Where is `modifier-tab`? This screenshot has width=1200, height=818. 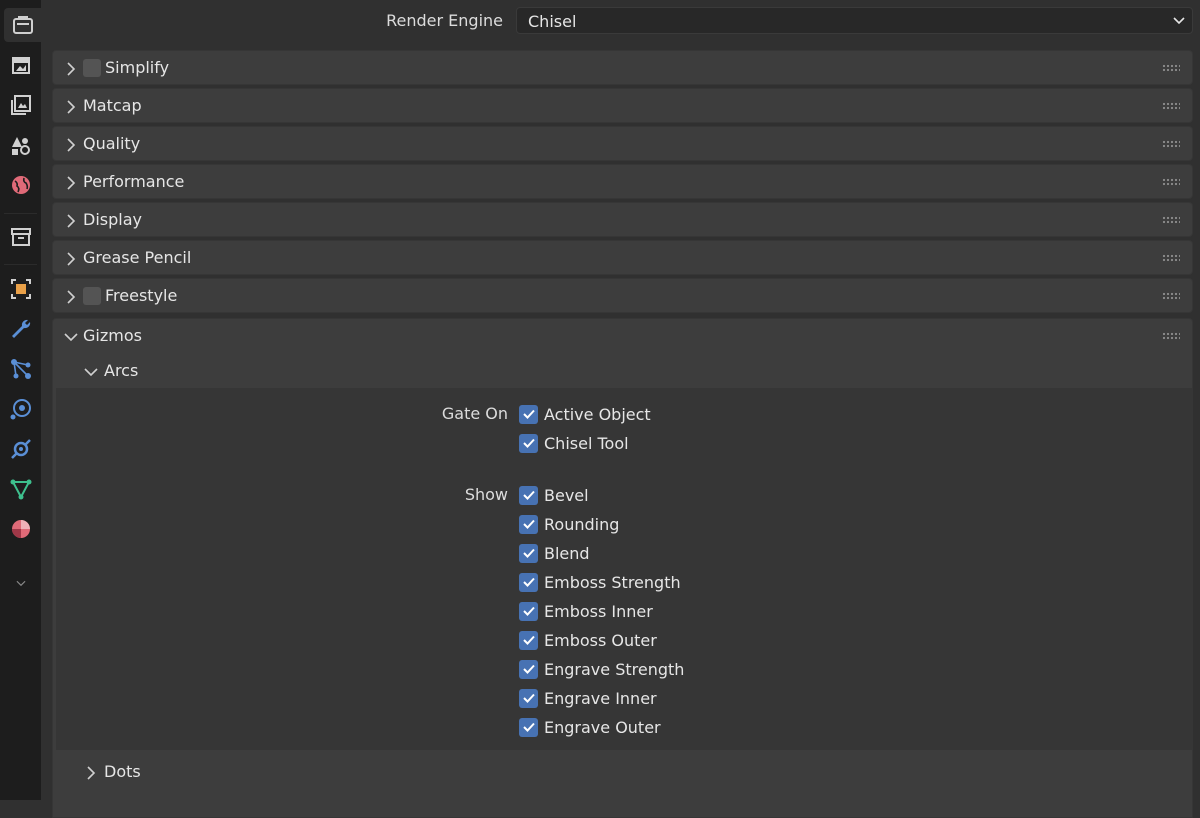
modifier-tab is located at coordinates (21, 329).